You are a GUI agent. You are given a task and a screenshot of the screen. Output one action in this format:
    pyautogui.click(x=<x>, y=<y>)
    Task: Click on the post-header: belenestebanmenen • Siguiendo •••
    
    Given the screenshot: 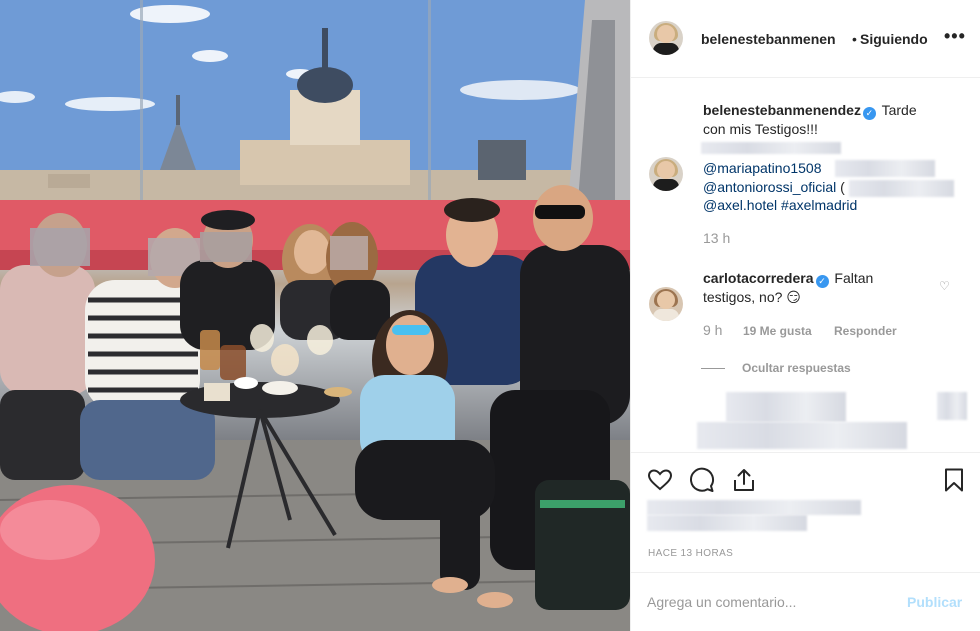 What is the action you would take?
    pyautogui.click(x=805, y=39)
    